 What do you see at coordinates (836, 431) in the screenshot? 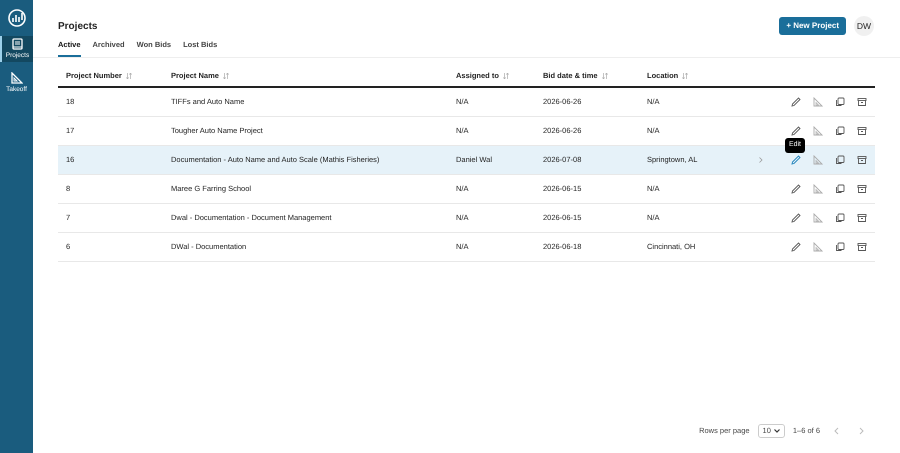
I see `chevron-left-icon` at bounding box center [836, 431].